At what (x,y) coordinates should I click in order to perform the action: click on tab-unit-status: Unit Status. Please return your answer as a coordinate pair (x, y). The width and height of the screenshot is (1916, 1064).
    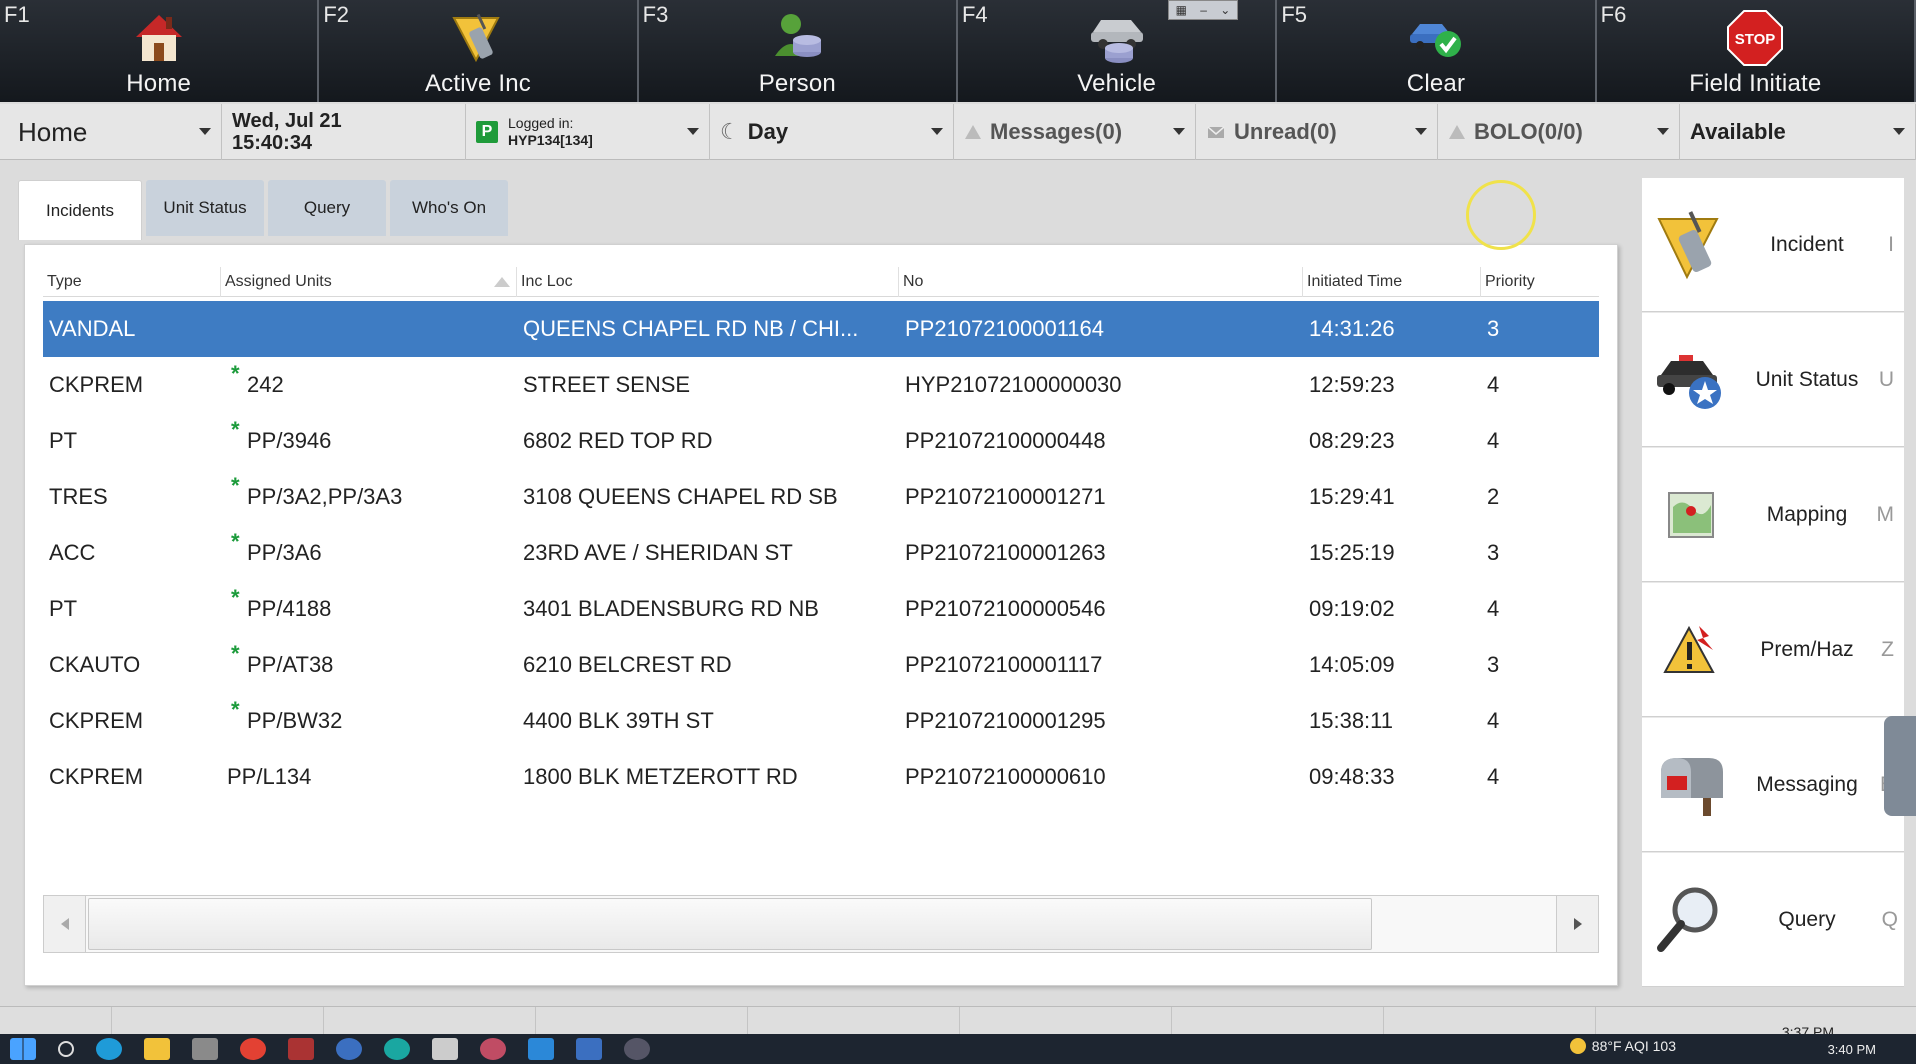
    Looking at the image, I should click on (205, 208).